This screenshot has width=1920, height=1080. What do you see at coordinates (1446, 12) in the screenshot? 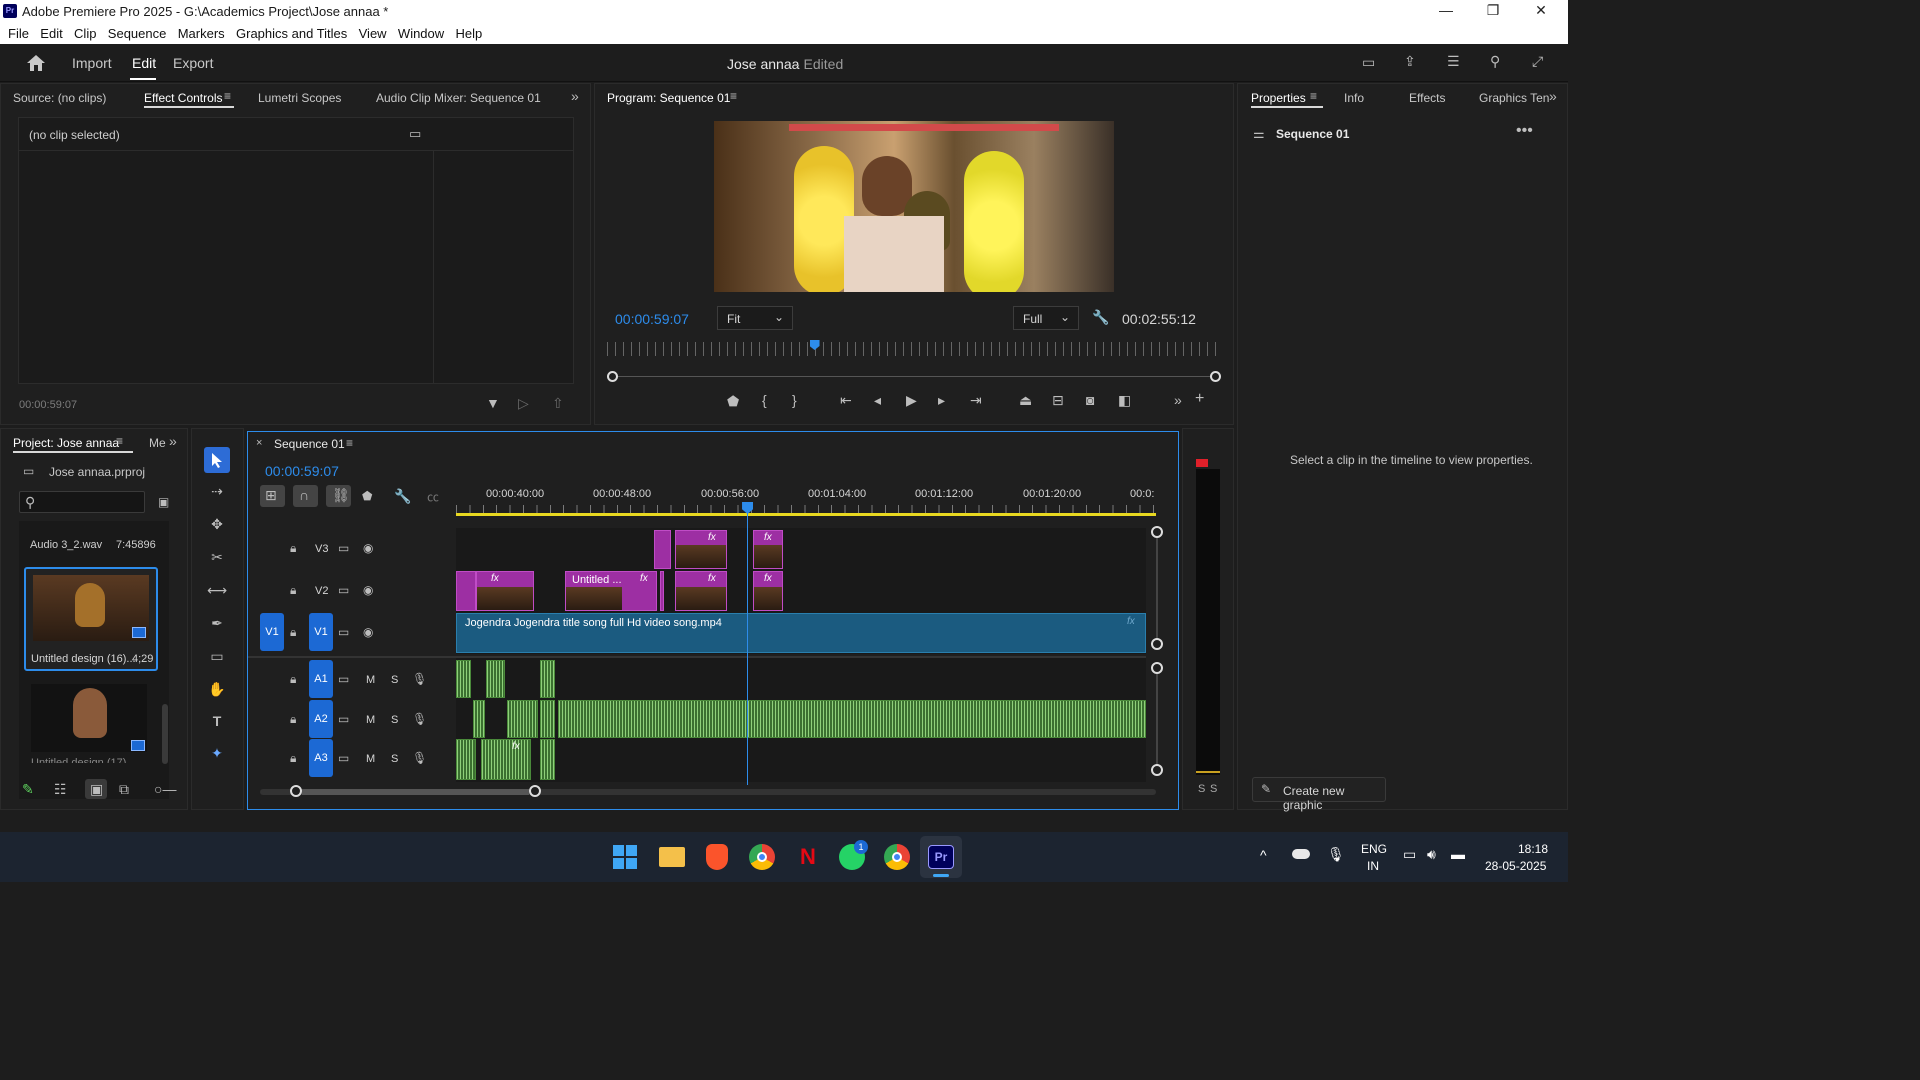
I see `minimize-button: —` at bounding box center [1446, 12].